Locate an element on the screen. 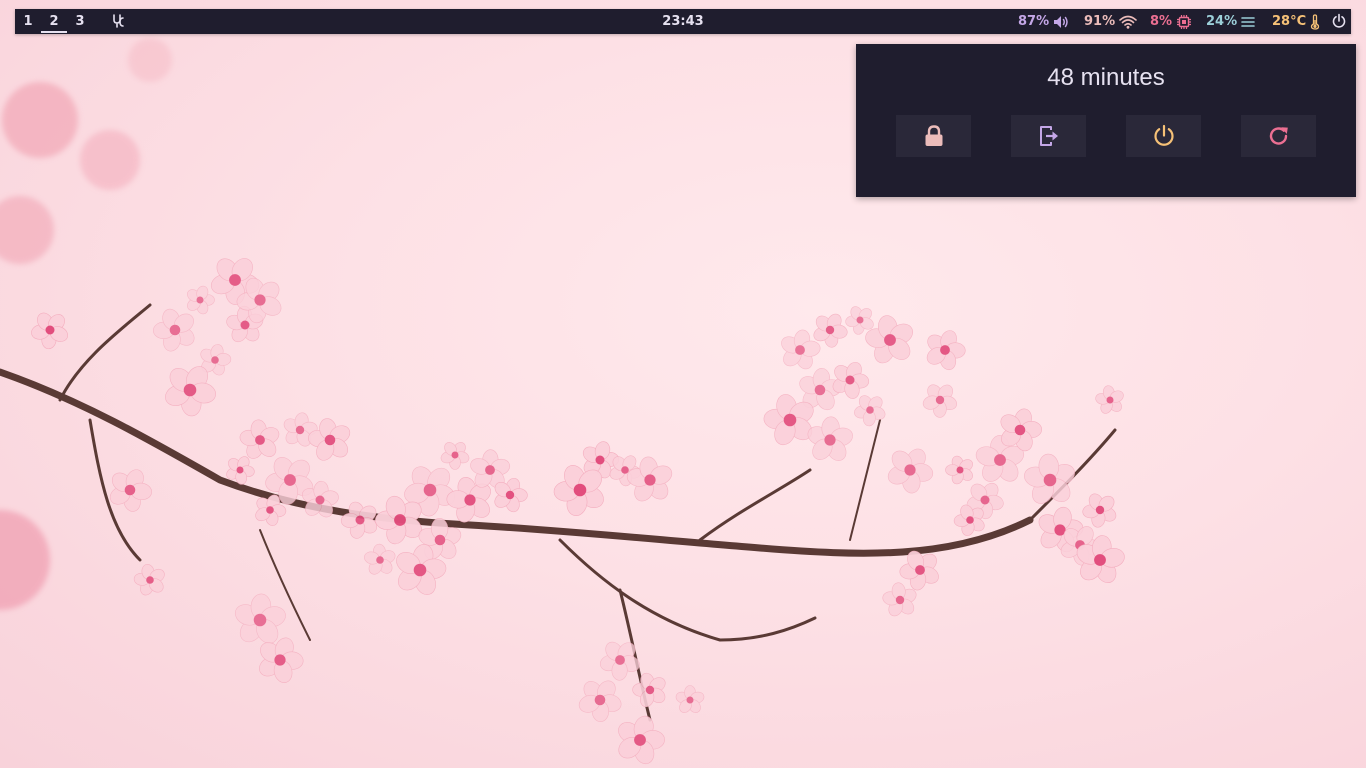  cpu-module: 8% is located at coordinates (1171, 21).